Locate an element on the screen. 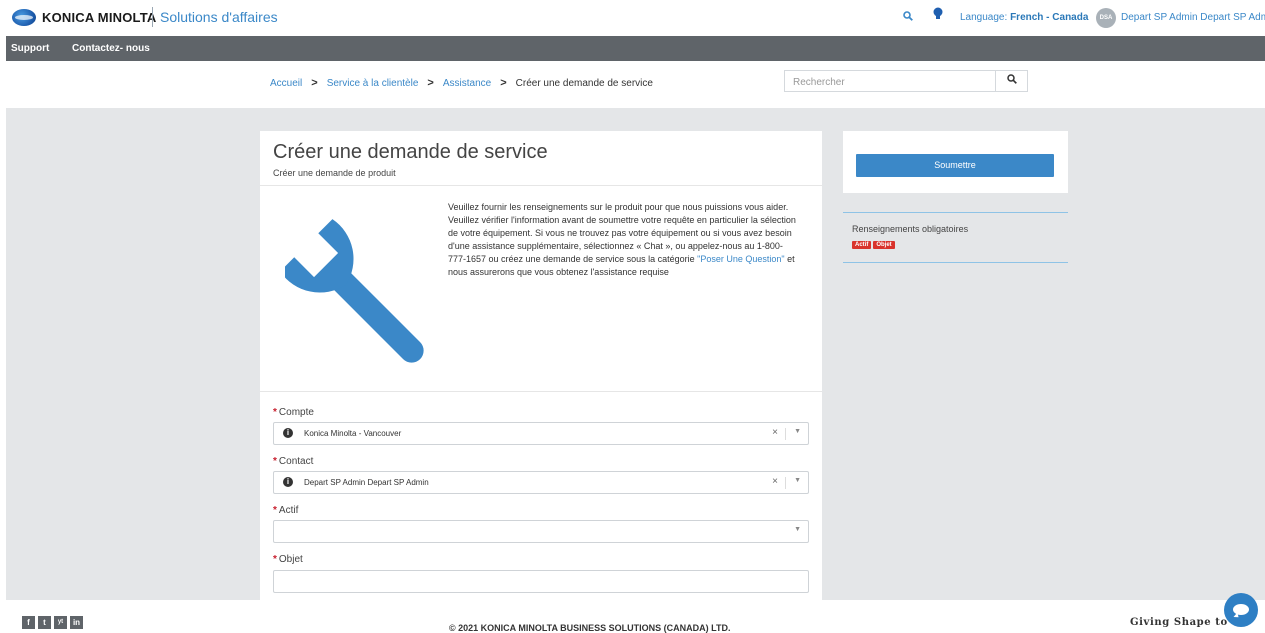 The height and width of the screenshot is (633, 1265). tagline-text: Giving Shape to is located at coordinates (1179, 622).